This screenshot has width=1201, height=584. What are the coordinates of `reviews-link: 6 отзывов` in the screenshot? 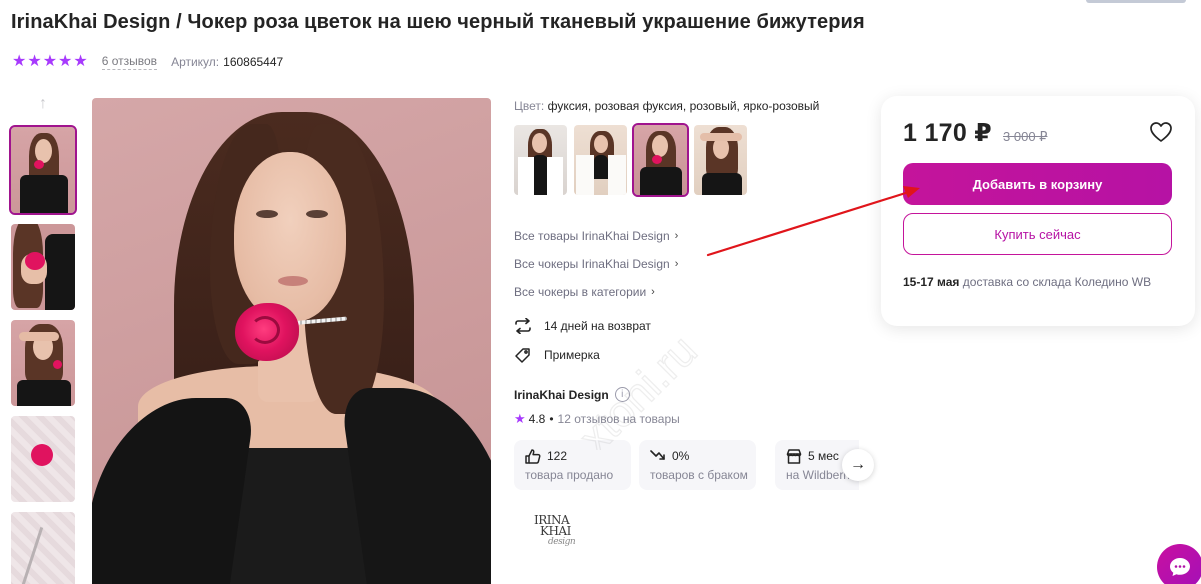 It's located at (129, 62).